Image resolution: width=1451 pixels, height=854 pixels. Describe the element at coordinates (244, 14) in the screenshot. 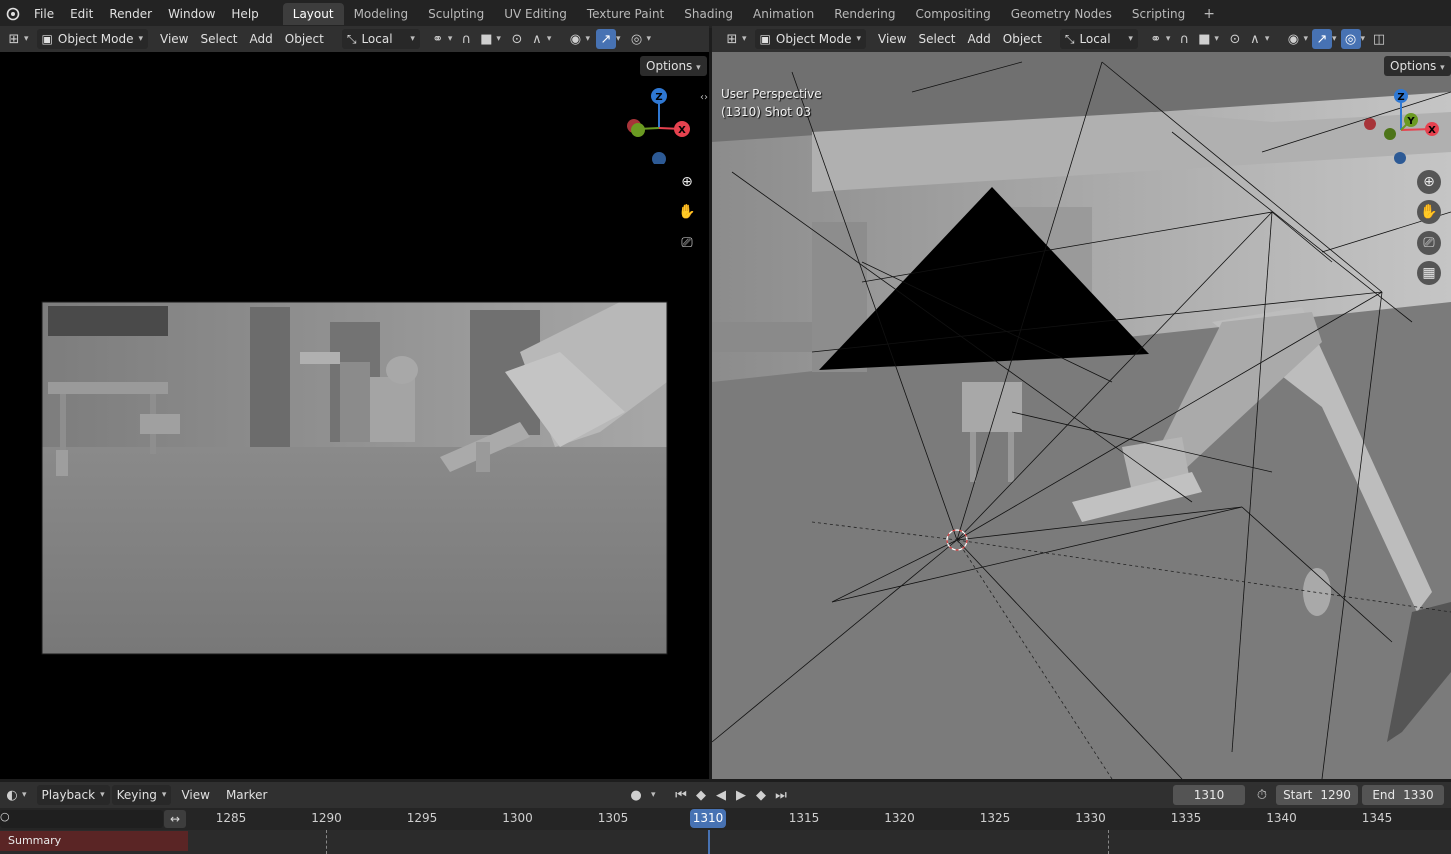

I see `menu-help: Help` at that location.